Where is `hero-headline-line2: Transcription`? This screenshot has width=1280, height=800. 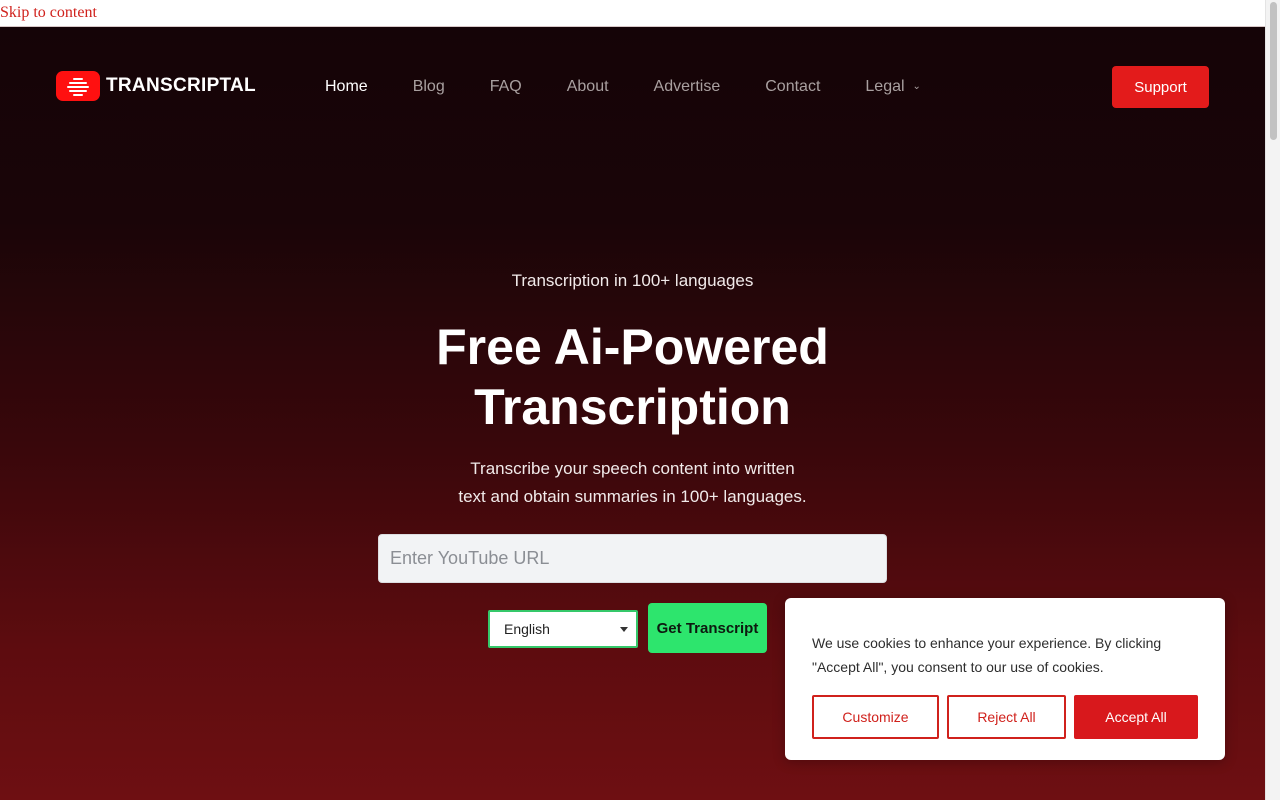
hero-headline-line2: Transcription is located at coordinates (632, 407).